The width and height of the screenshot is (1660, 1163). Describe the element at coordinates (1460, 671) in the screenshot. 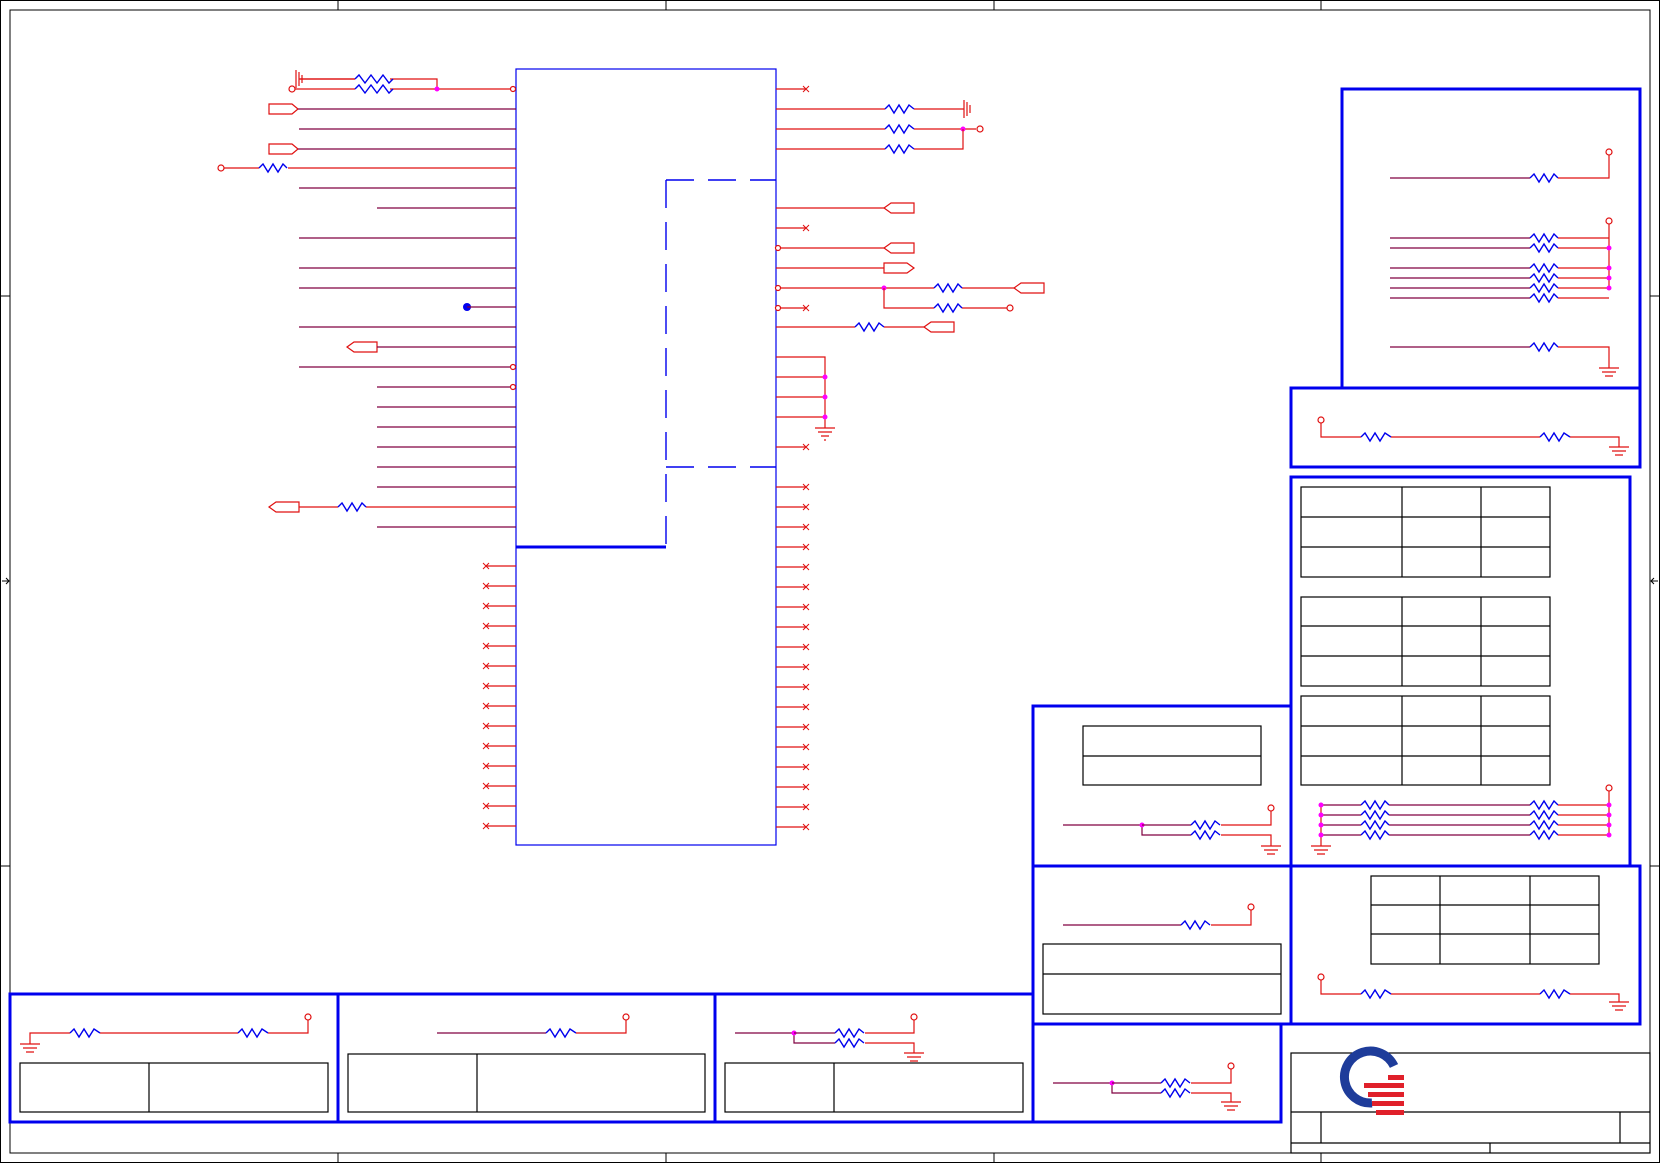

I see `table-block-right` at that location.